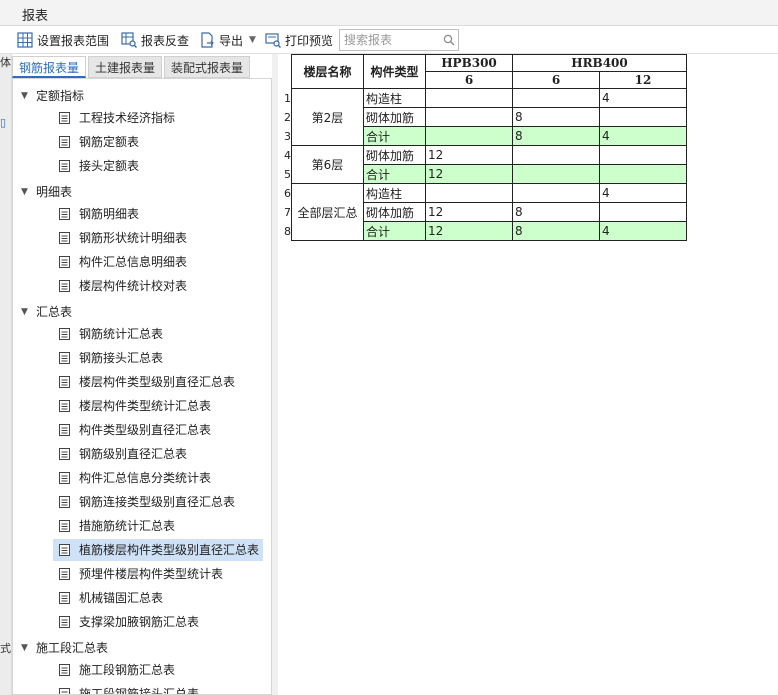 This screenshot has height=695, width=778. What do you see at coordinates (63, 40) in the screenshot?
I see `set-range-button: 设置报表范围` at bounding box center [63, 40].